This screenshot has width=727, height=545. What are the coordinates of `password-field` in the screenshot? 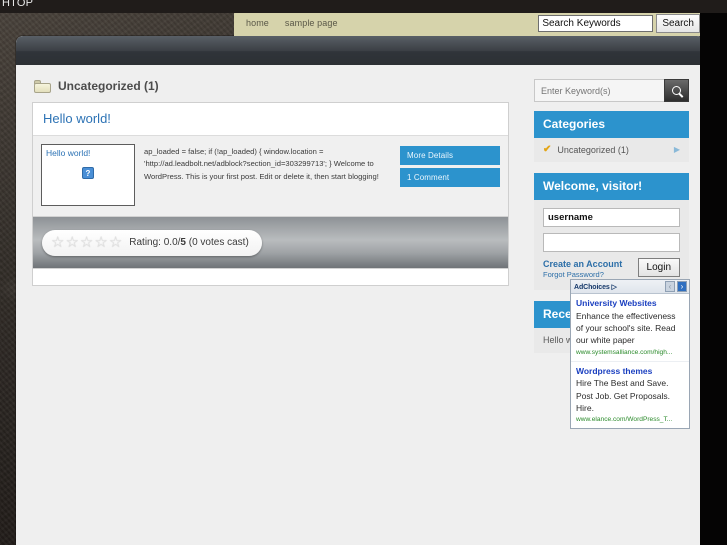 It's located at (611, 242).